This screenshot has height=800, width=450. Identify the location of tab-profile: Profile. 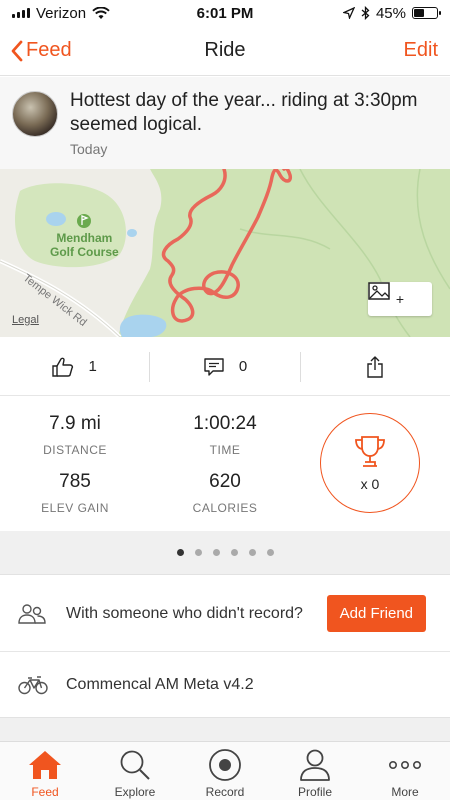
(315, 771).